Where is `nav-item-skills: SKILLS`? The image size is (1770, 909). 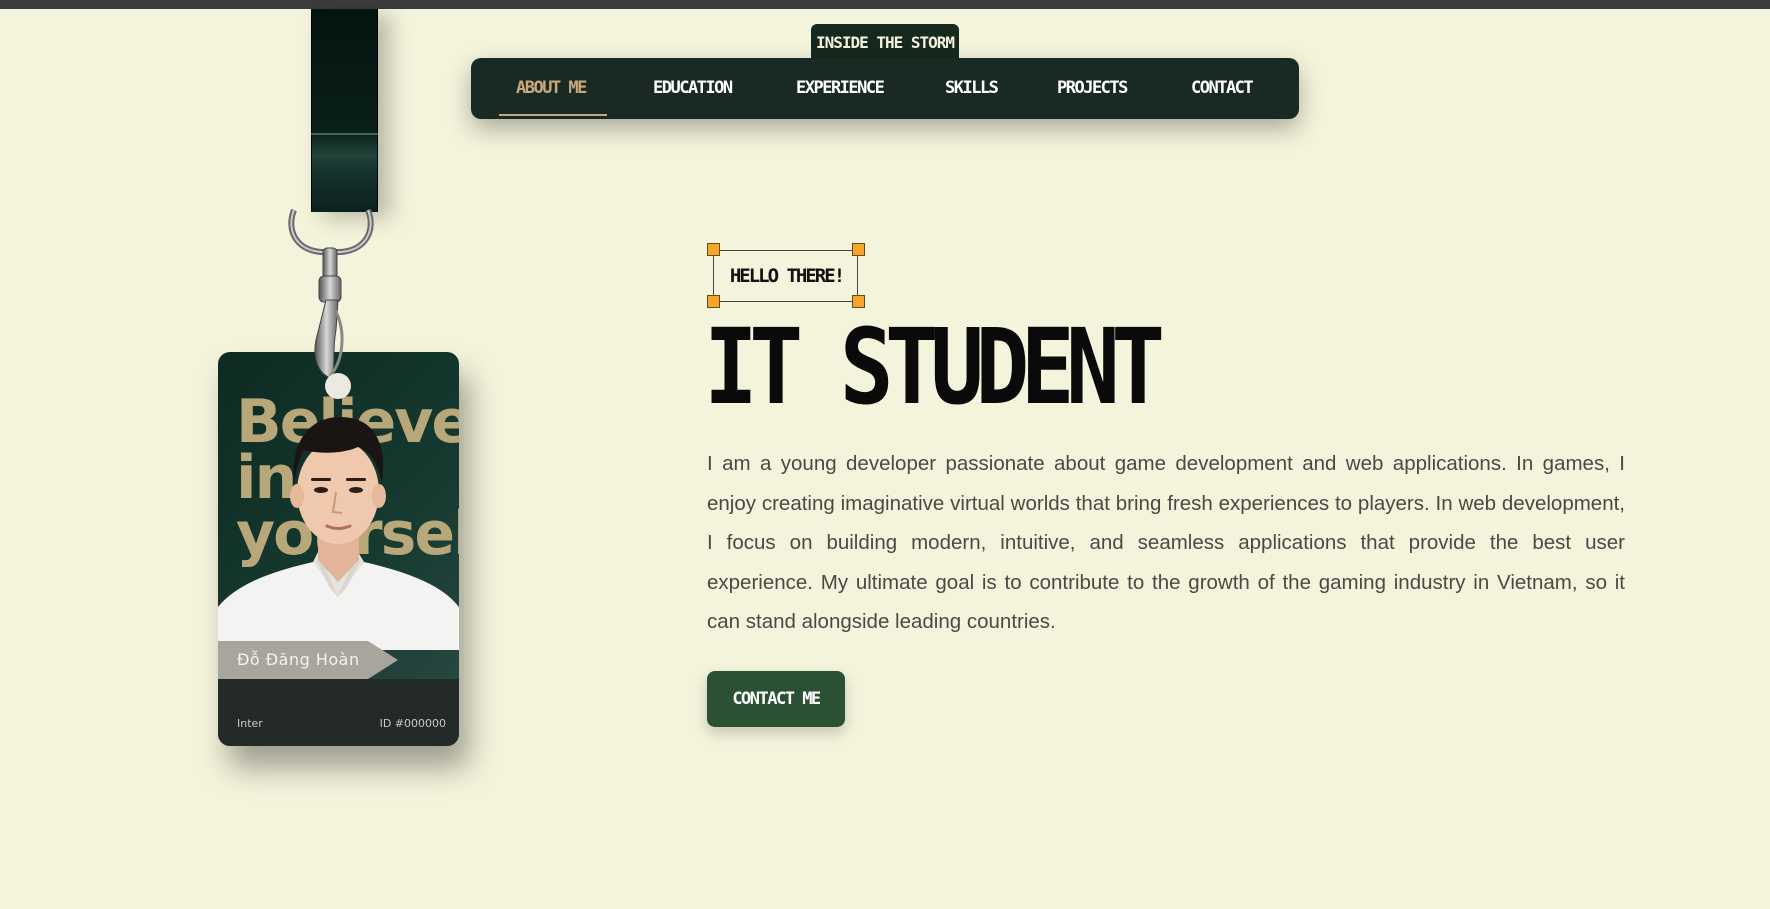
nav-item-skills: SKILLS is located at coordinates (972, 88).